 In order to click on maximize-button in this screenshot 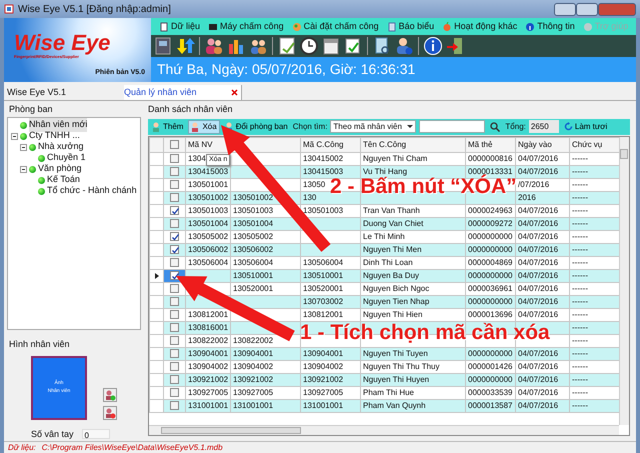, I will do `click(587, 9)`.